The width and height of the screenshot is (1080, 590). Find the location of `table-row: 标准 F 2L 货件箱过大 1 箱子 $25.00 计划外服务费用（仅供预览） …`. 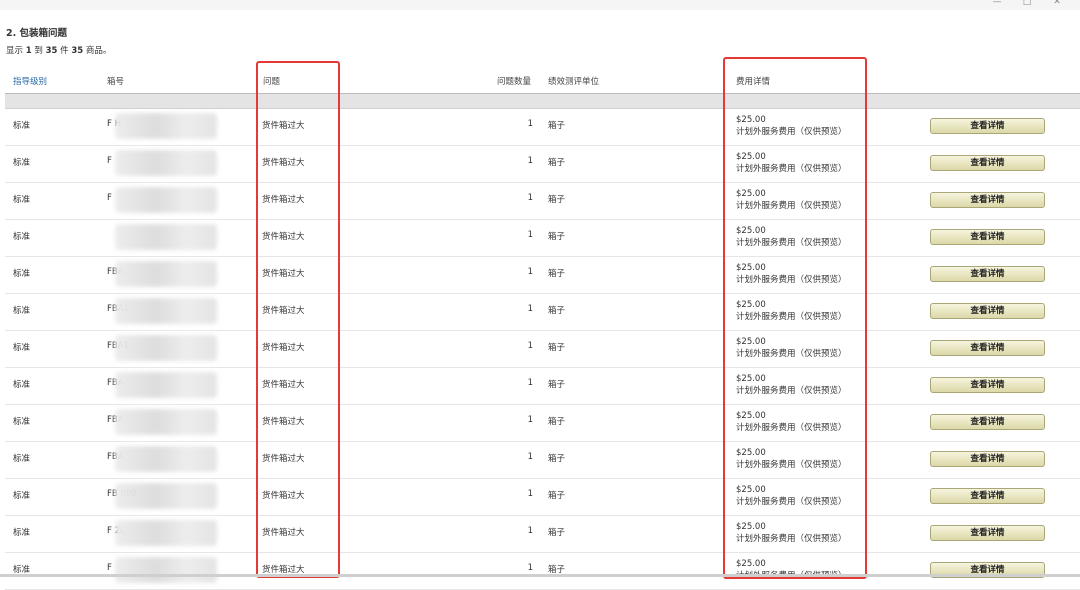

table-row: 标准 F 2L 货件箱过大 1 箱子 $25.00 计划外服务费用（仅供预览） … is located at coordinates (542, 534).